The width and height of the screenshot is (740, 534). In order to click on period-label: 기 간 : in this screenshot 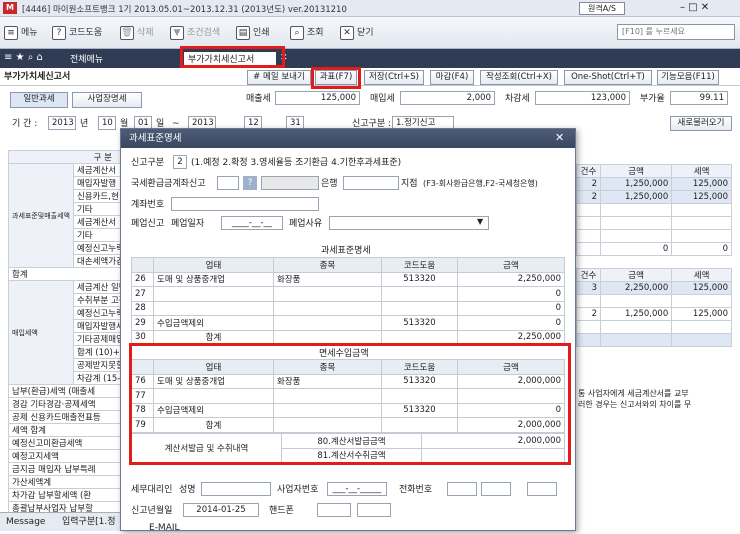, I will do `click(25, 124)`.